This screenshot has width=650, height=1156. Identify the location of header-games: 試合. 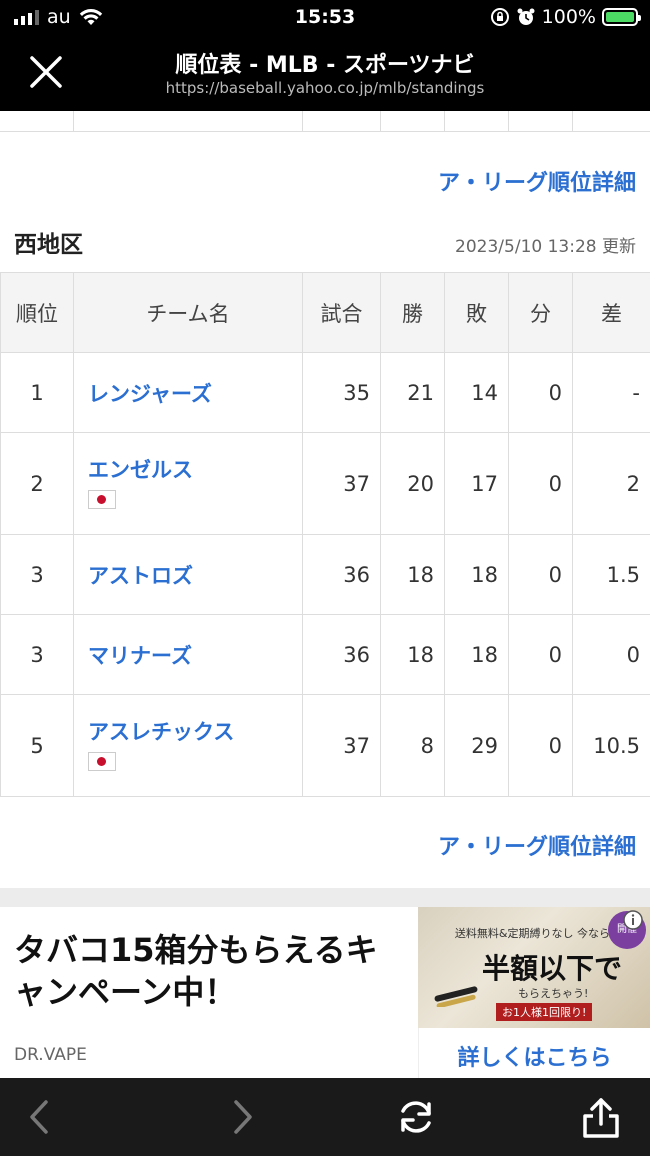
(341, 312).